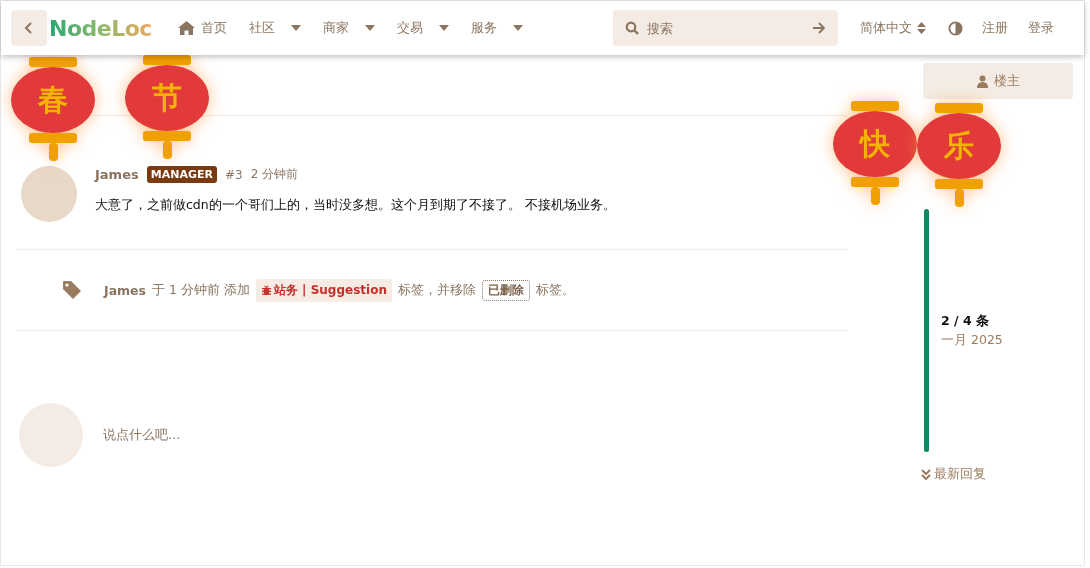 The width and height of the screenshot is (1090, 568). I want to click on user-icon, so click(982, 81).